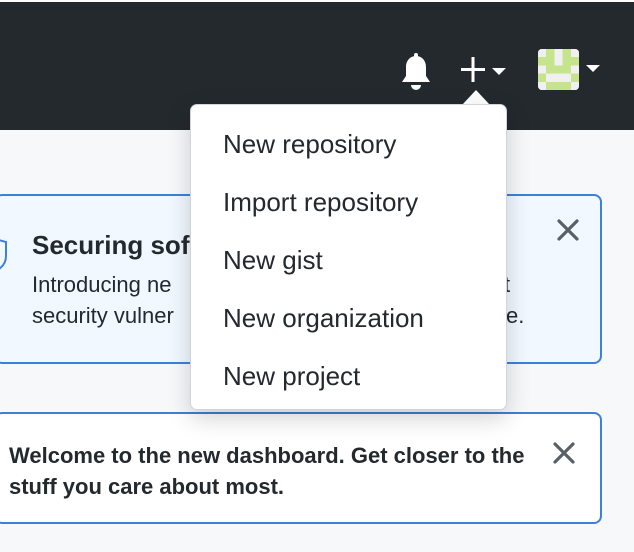 The height and width of the screenshot is (552, 634). Describe the element at coordinates (309, 144) in the screenshot. I see `menu-item-new-repository: New repository` at that location.